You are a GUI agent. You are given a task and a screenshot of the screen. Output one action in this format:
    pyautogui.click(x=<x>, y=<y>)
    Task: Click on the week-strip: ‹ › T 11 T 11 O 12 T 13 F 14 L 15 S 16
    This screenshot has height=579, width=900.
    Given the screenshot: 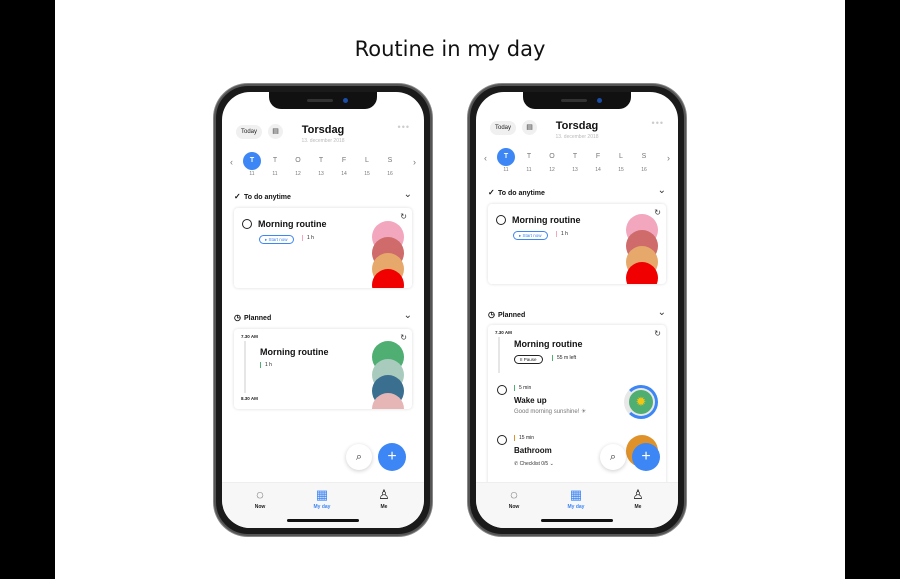 What is the action you would take?
    pyautogui.click(x=577, y=164)
    